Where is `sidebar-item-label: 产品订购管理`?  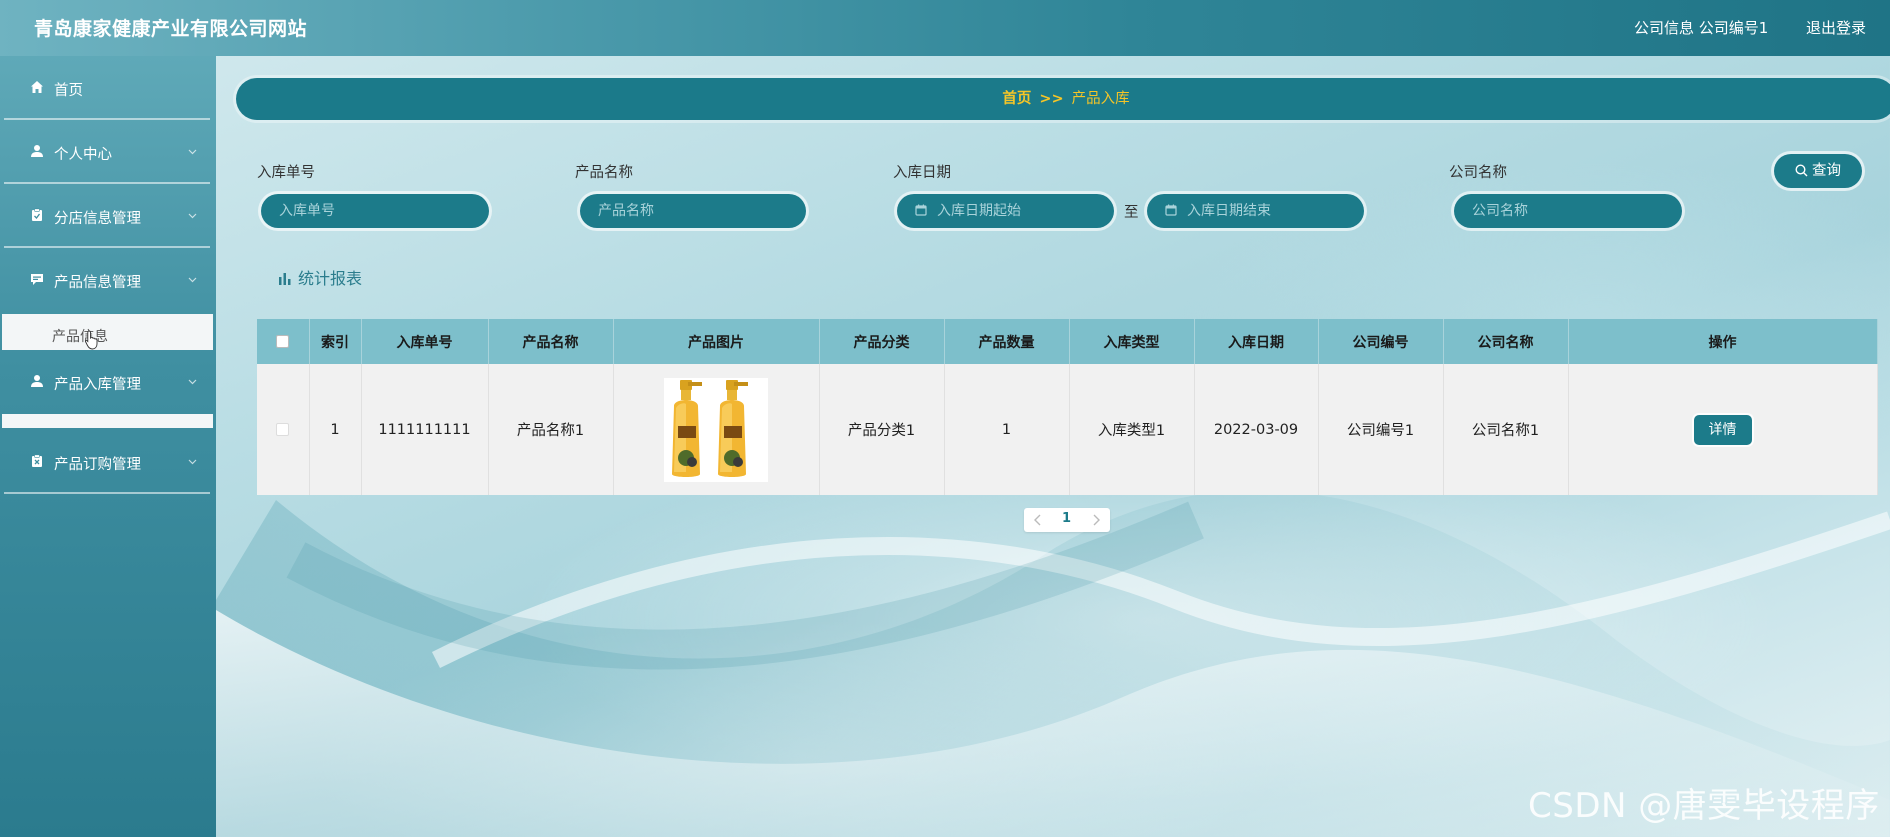
sidebar-item-label: 产品订购管理 is located at coordinates (97, 465).